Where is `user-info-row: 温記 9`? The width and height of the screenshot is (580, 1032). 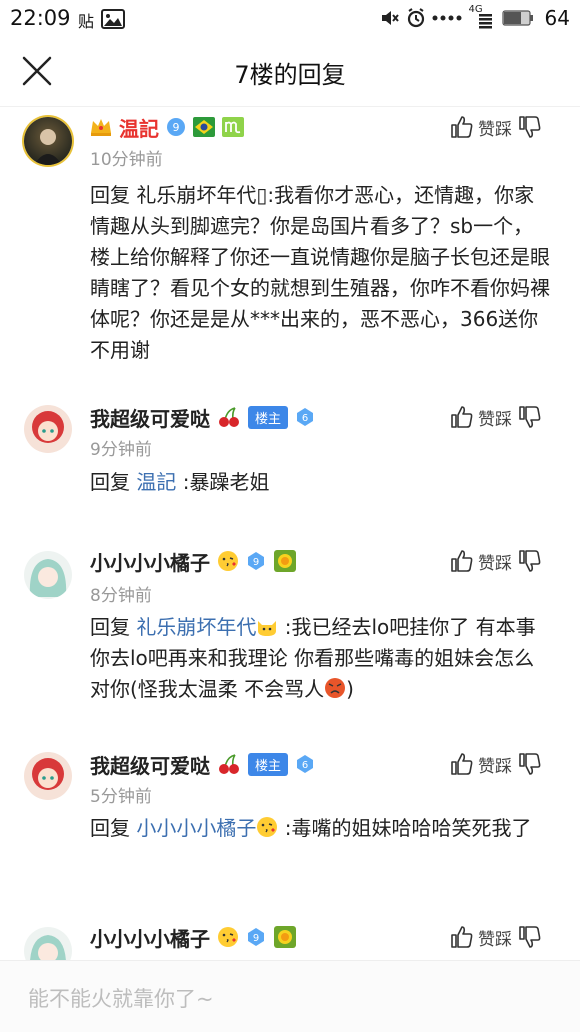
user-info-row: 温記 9 is located at coordinates (167, 127).